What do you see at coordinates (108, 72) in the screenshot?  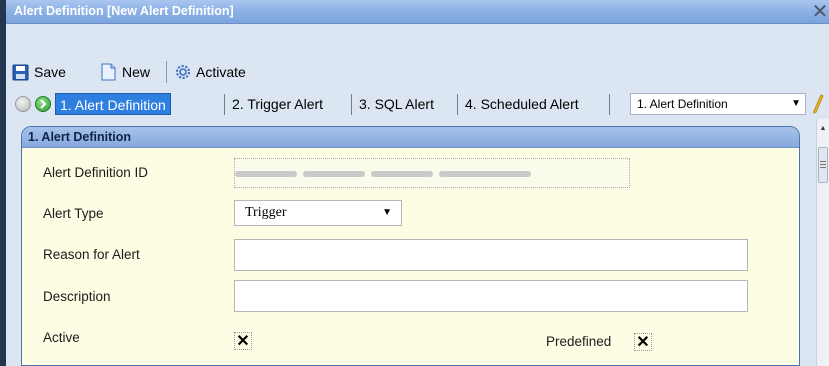 I see `new-document-icon` at bounding box center [108, 72].